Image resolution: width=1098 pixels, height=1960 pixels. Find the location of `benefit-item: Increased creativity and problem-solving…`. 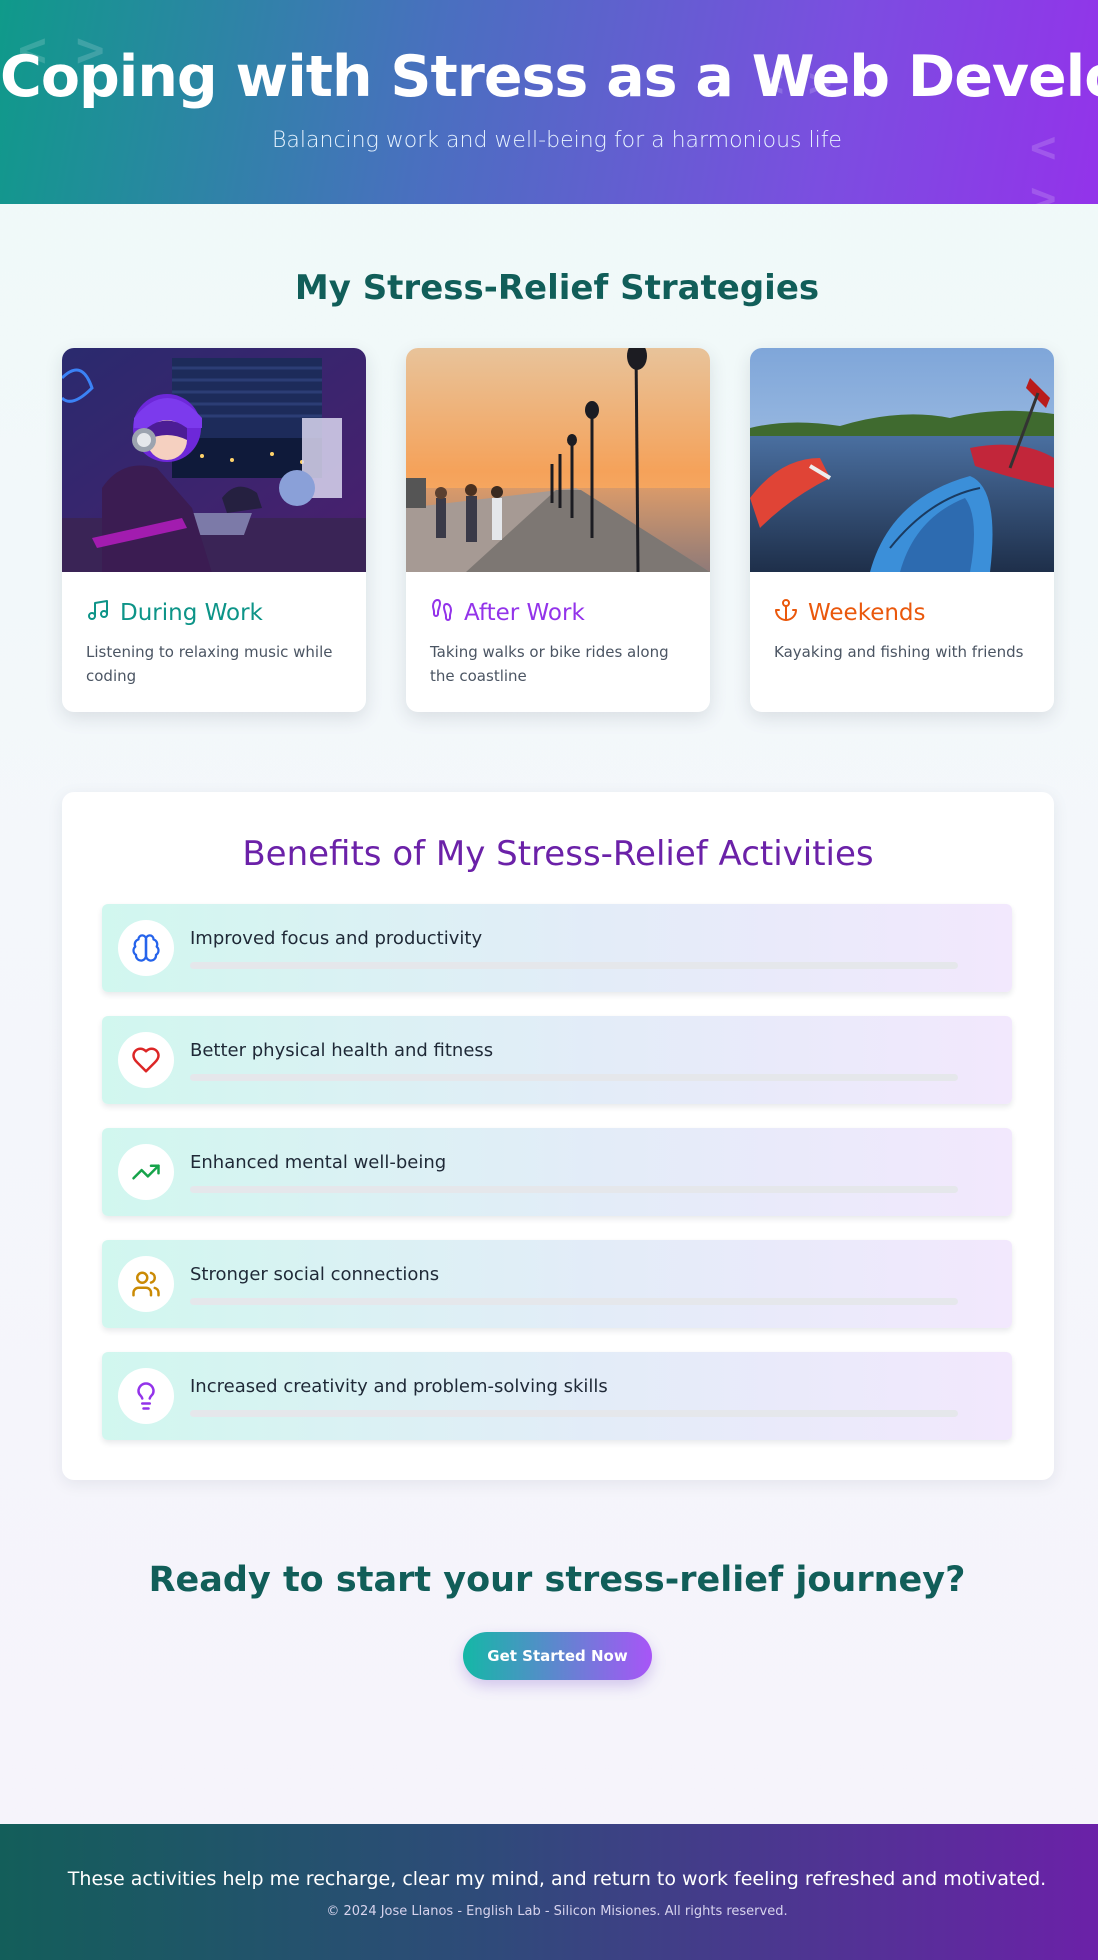

benefit-item: Increased creativity and problem-solving… is located at coordinates (557, 1396).